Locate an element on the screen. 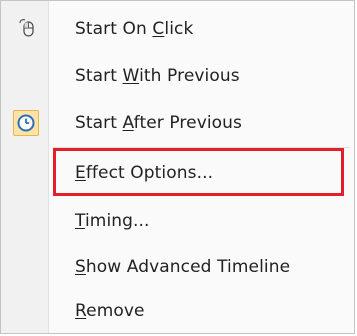 This screenshot has height=336, width=357. menu-item-start-with-previous: Start With Previous is located at coordinates (177, 76).